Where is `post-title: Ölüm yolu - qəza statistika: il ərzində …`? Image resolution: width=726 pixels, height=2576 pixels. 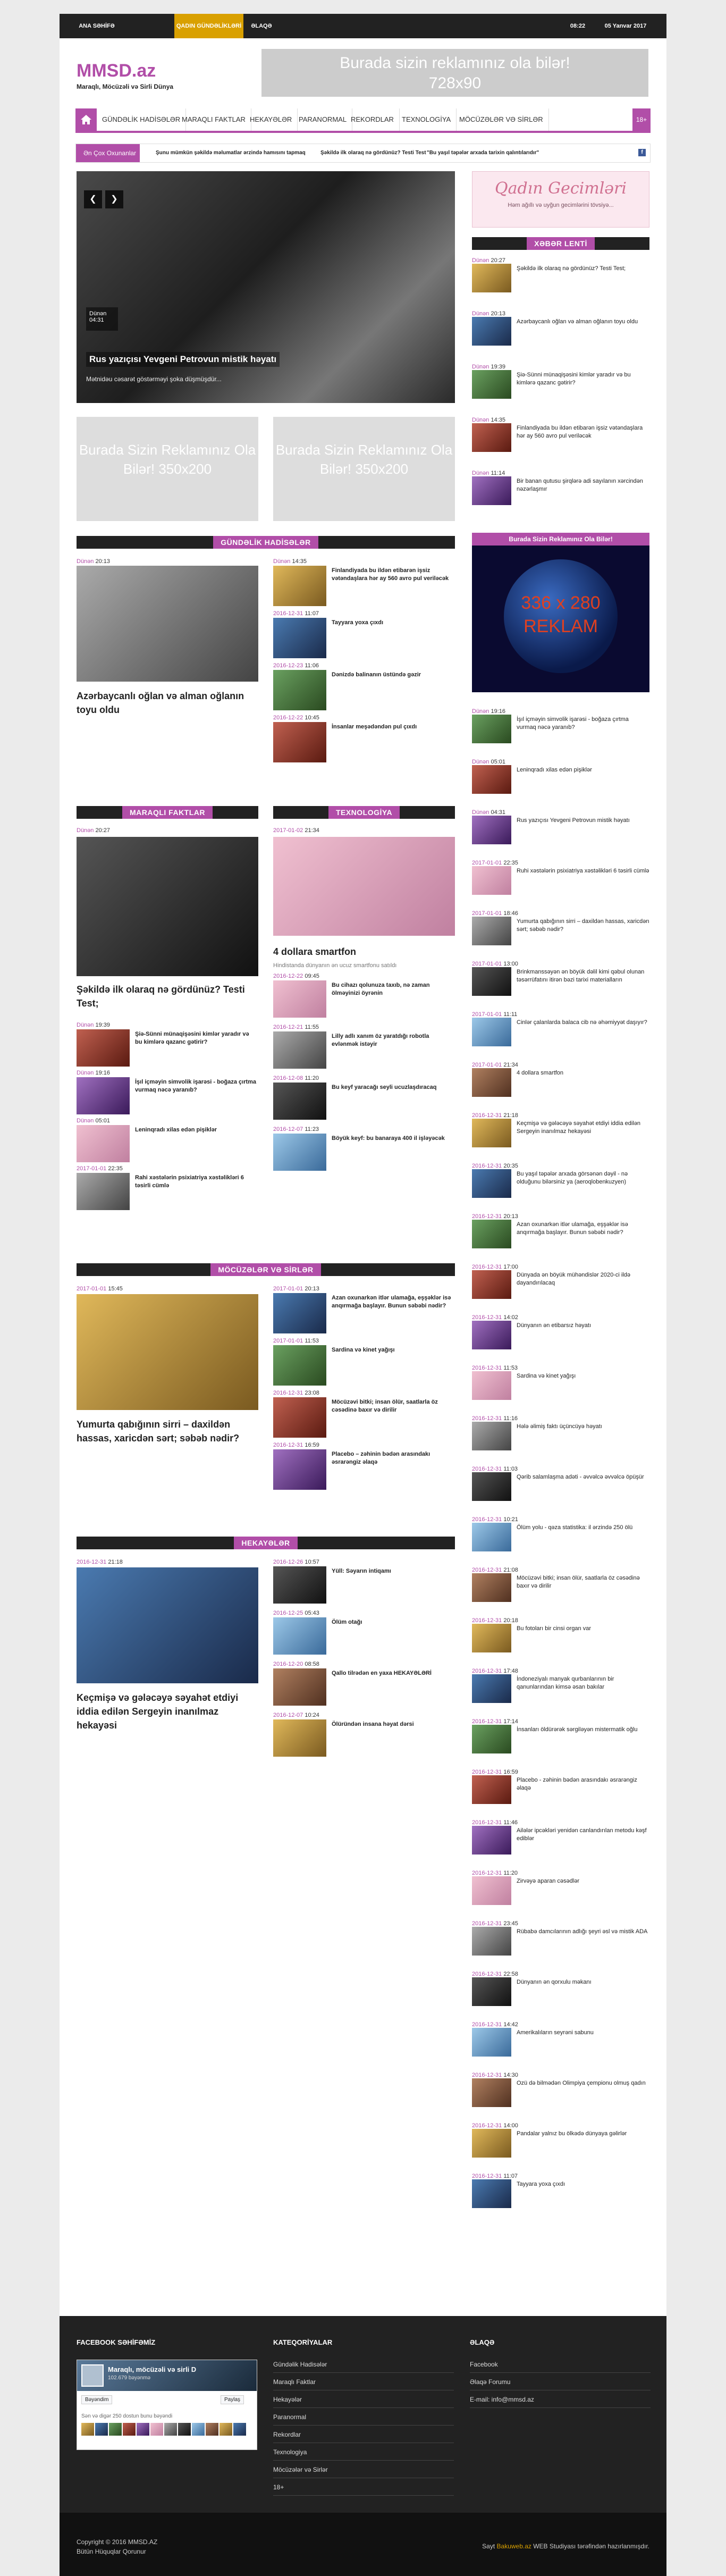 post-title: Ölüm yolu - qəza statistika: il ərzində … is located at coordinates (583, 1528).